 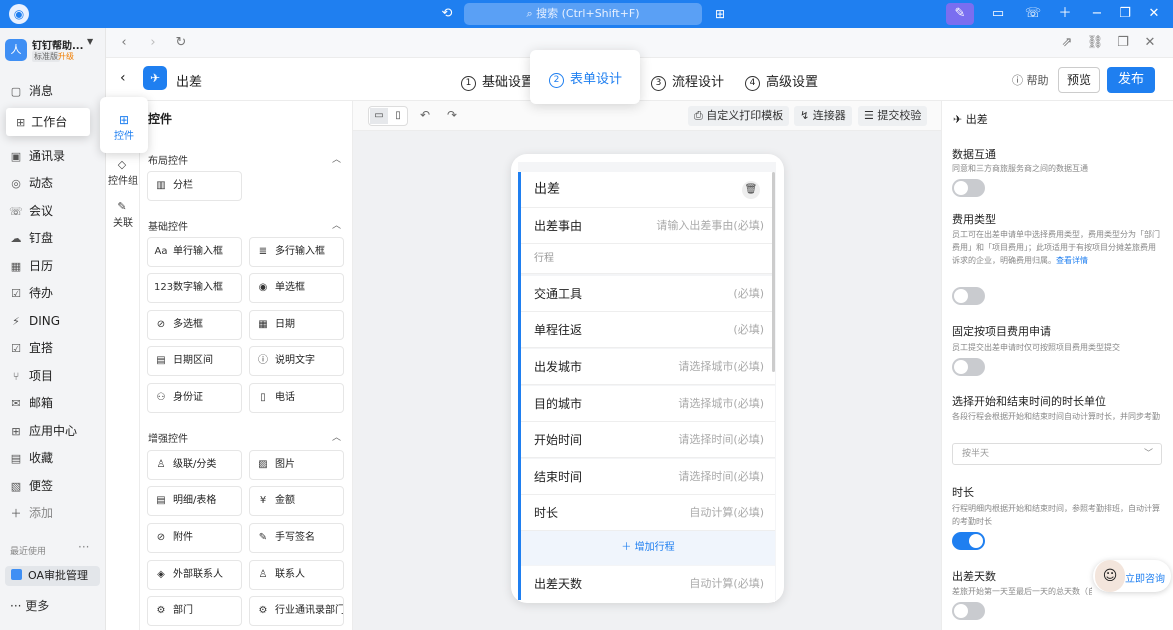 What do you see at coordinates (54, 156) in the screenshot?
I see `sidebar-item-contacts: ▣ 通讯录` at bounding box center [54, 156].